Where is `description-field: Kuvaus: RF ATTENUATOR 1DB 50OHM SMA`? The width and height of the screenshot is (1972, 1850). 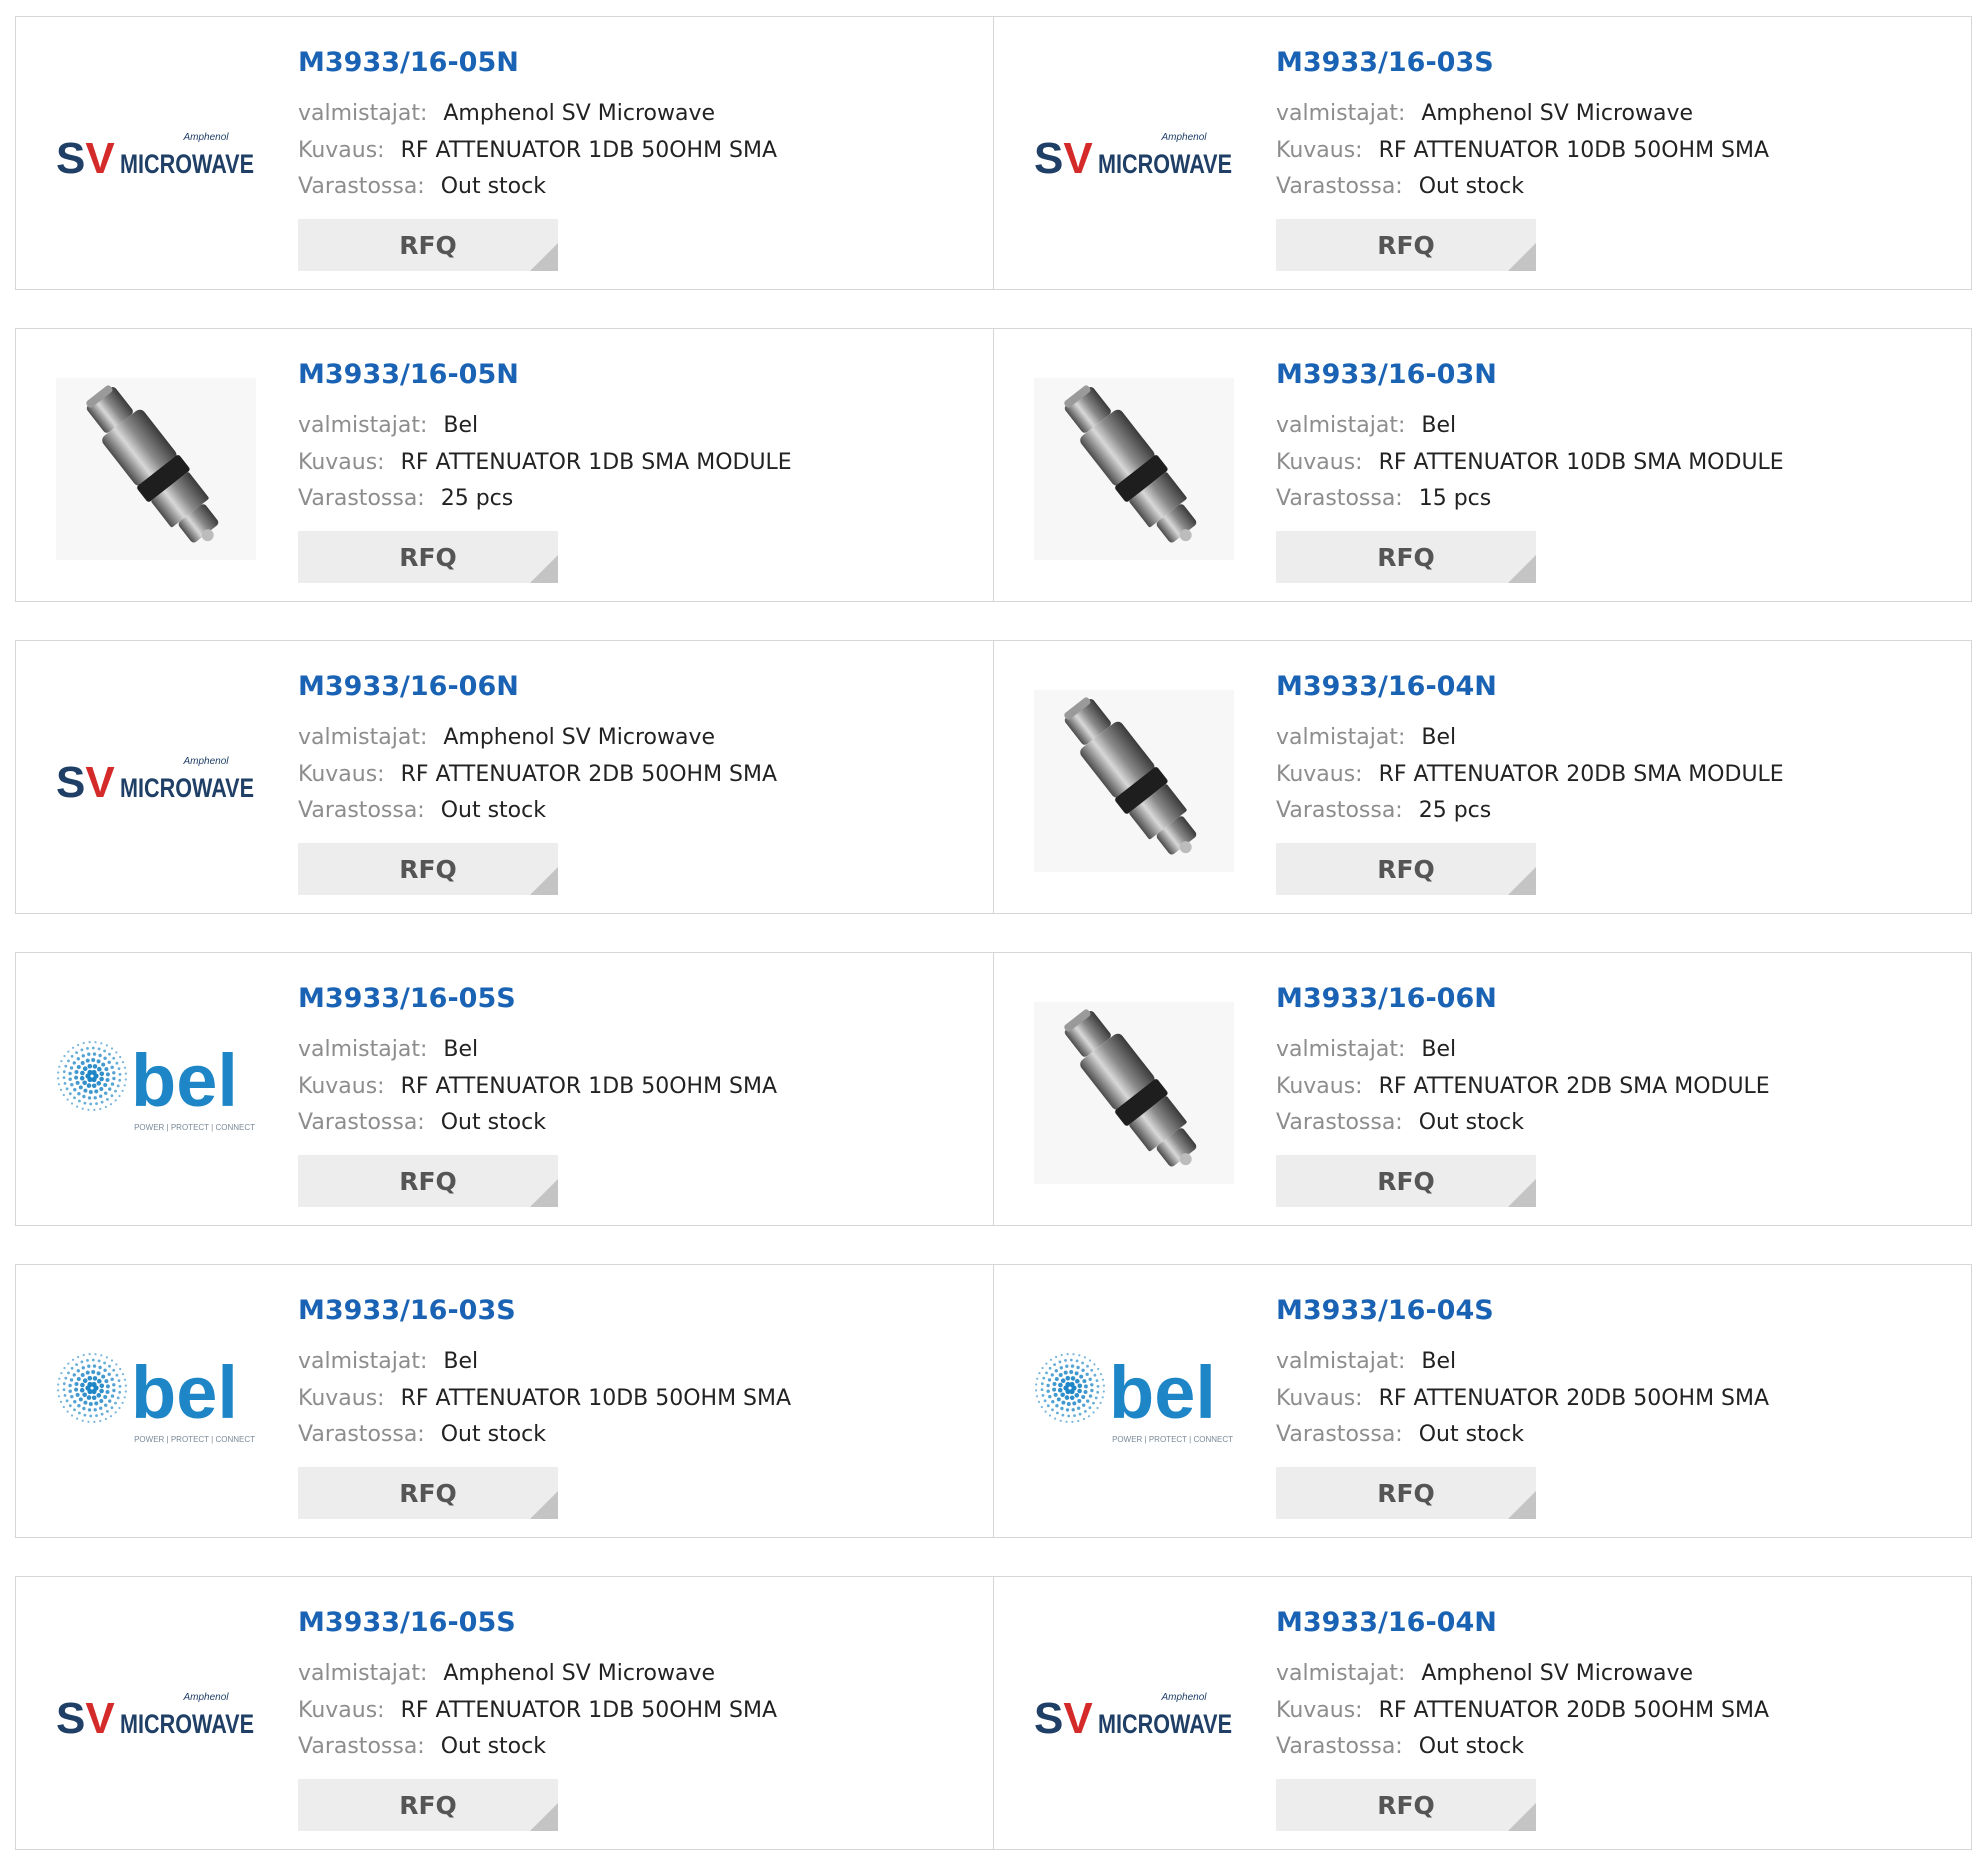
description-field: Kuvaus: RF ATTENUATOR 1DB 50OHM SMA is located at coordinates (537, 1086).